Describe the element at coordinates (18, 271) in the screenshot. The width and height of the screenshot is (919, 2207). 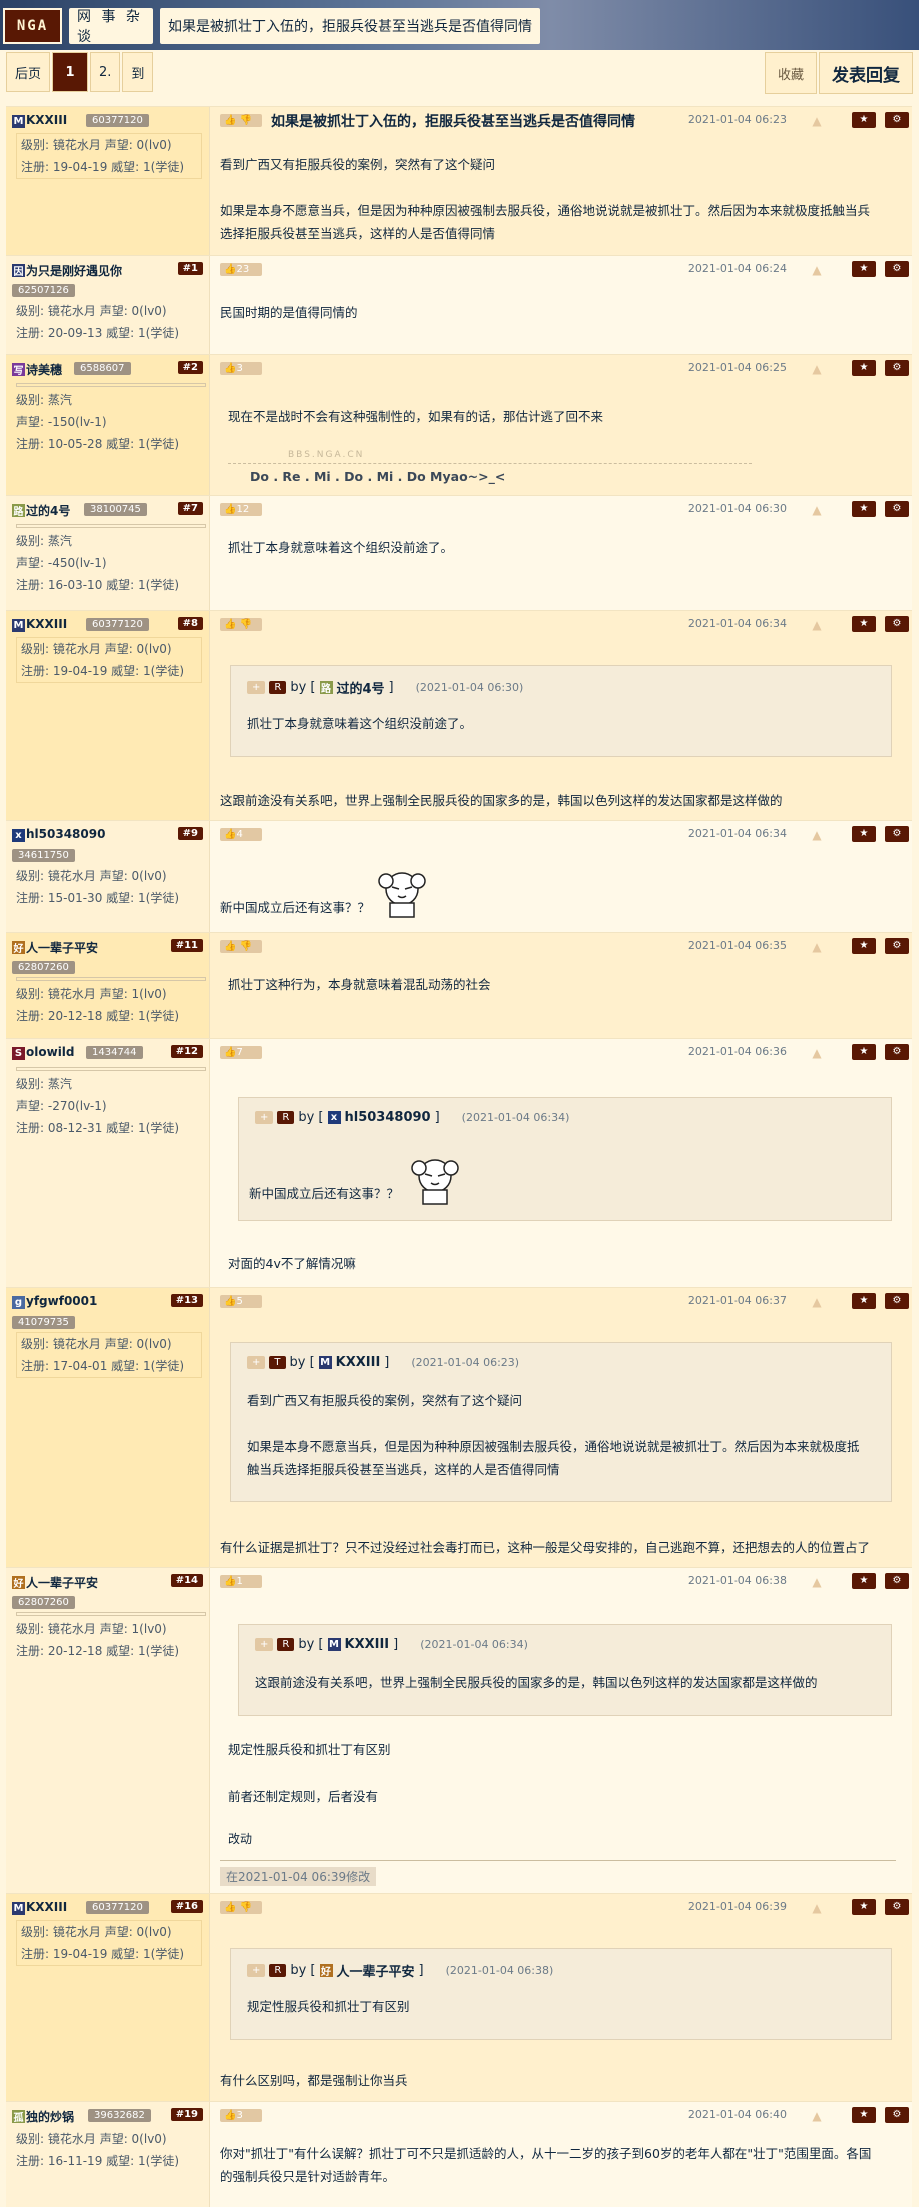
I see `user-avatar: 因` at that location.